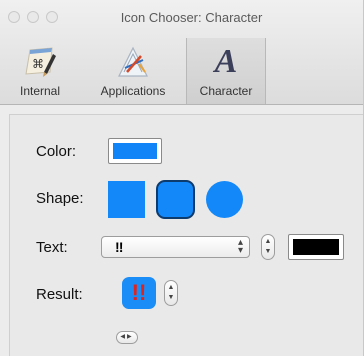 This screenshot has width=364, height=357. I want to click on shape-square-button, so click(126, 199).